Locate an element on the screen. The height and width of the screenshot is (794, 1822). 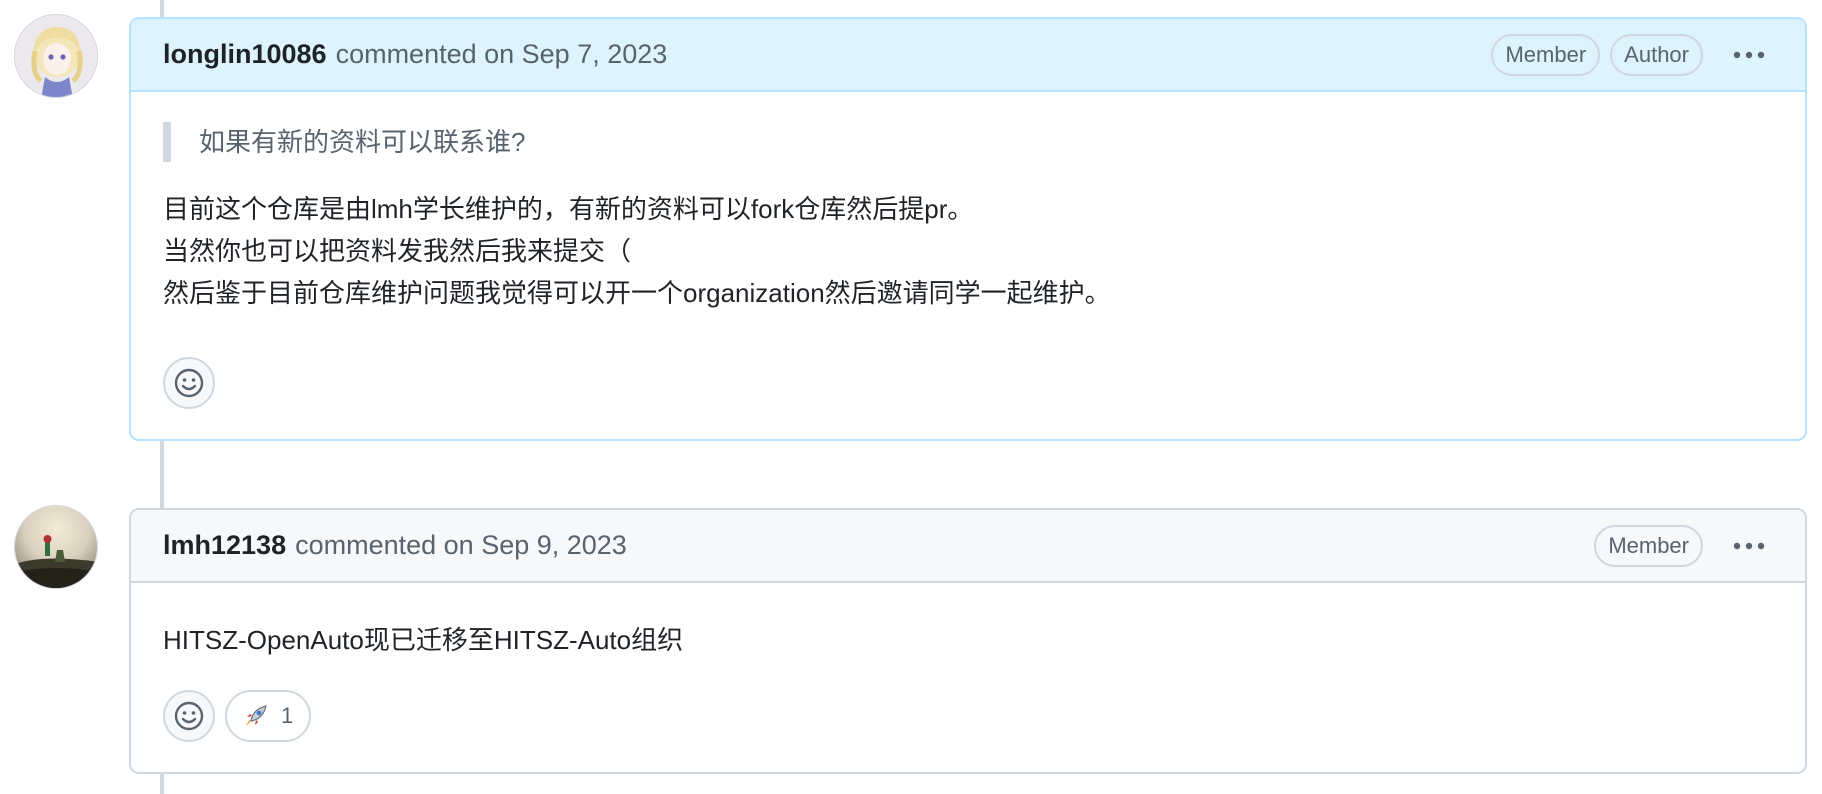
reactions-bar is located at coordinates (189, 383).